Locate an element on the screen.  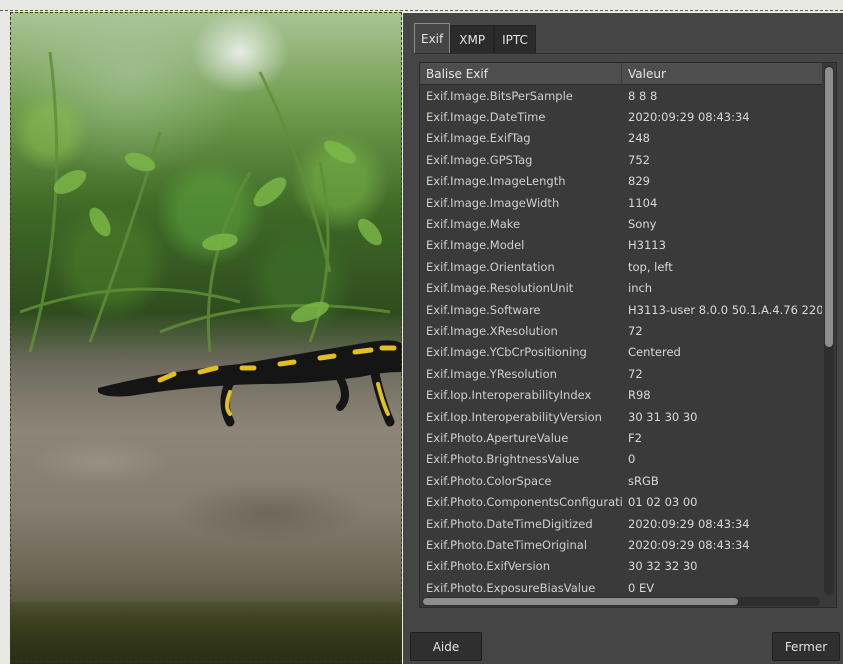
table-row: Exif.Image.DateTime 2020:09:29 08:43:34 is located at coordinates (621, 116).